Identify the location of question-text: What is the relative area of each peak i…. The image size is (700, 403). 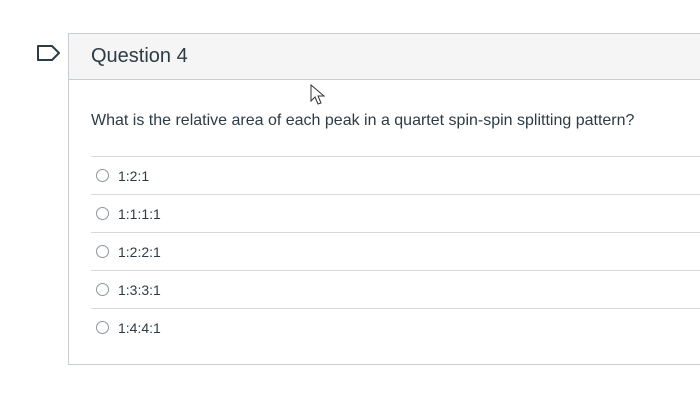
(363, 120).